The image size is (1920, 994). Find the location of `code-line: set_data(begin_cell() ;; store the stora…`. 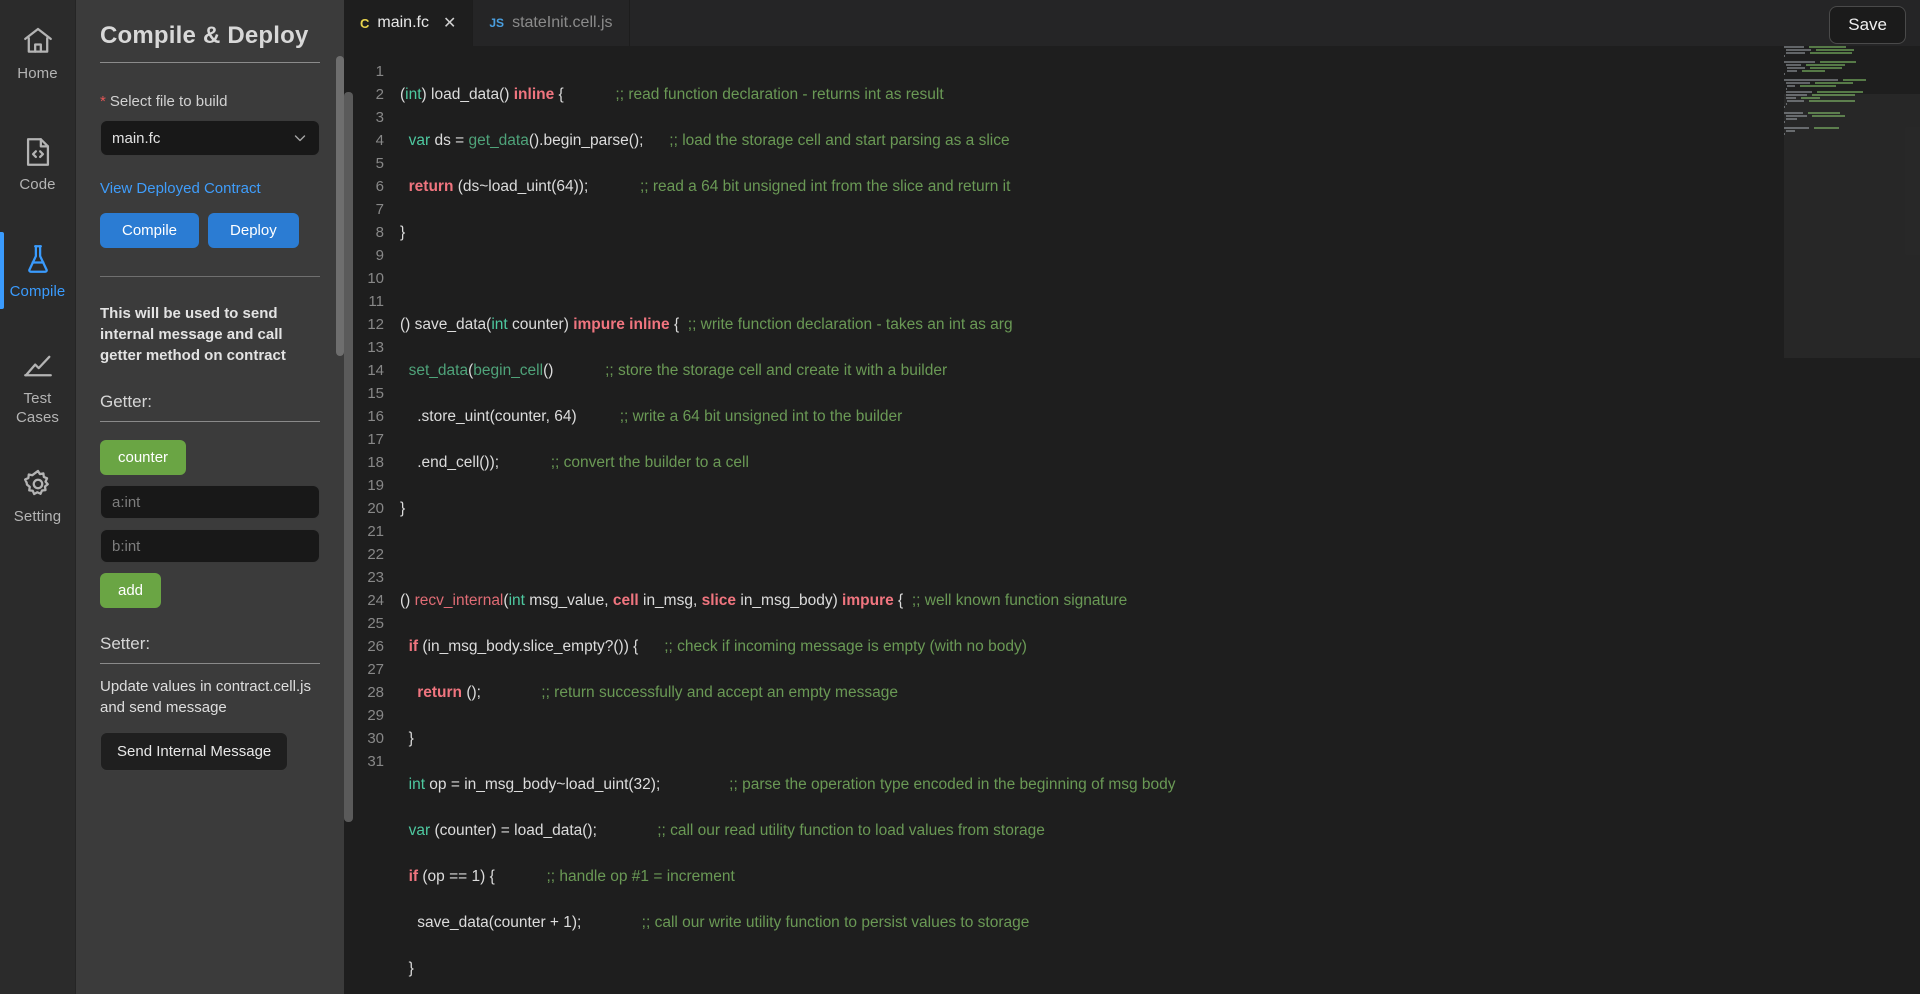

code-line: set_data(begin_cell() ;; store the stora… is located at coordinates (678, 370).